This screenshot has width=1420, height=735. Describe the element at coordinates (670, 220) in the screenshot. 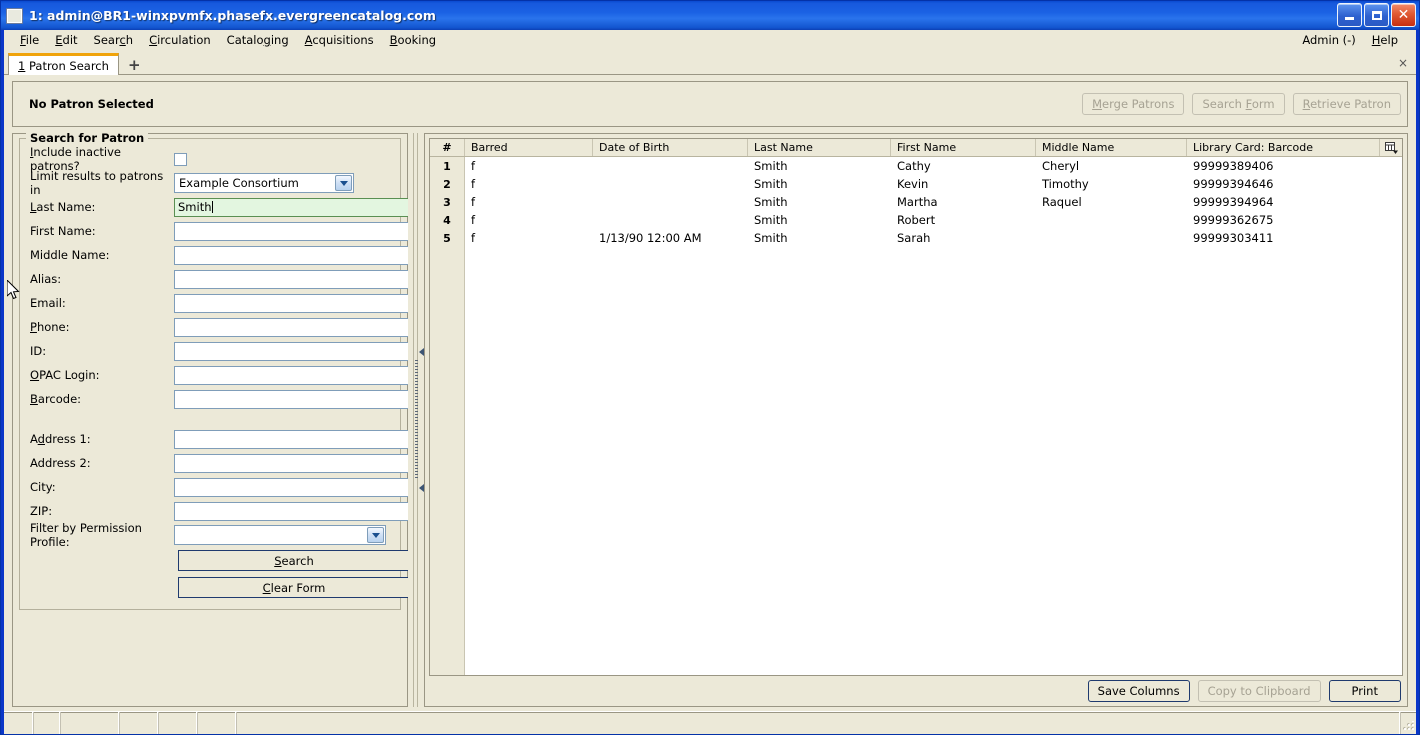

I see `cell-dob` at that location.